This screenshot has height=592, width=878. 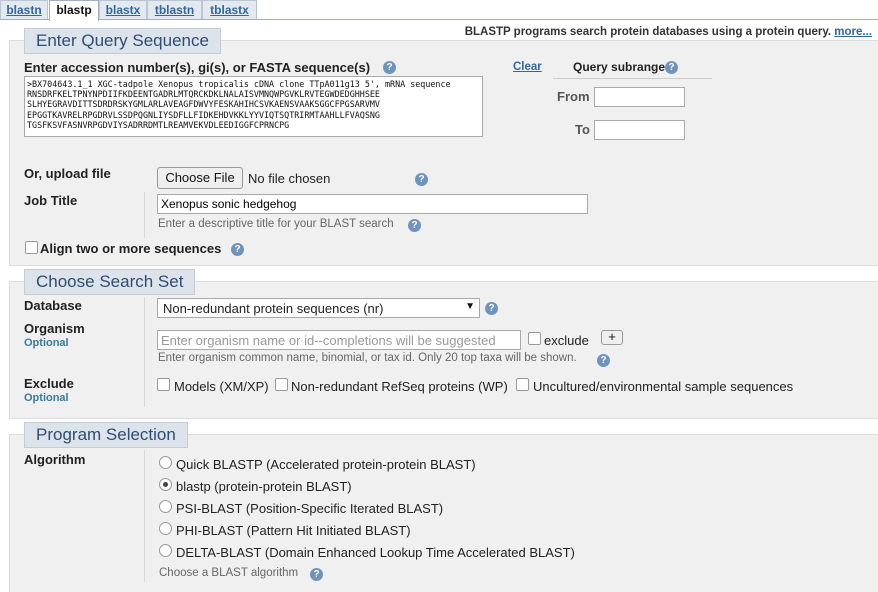 What do you see at coordinates (632, 78) in the screenshot?
I see `subrange-divider` at bounding box center [632, 78].